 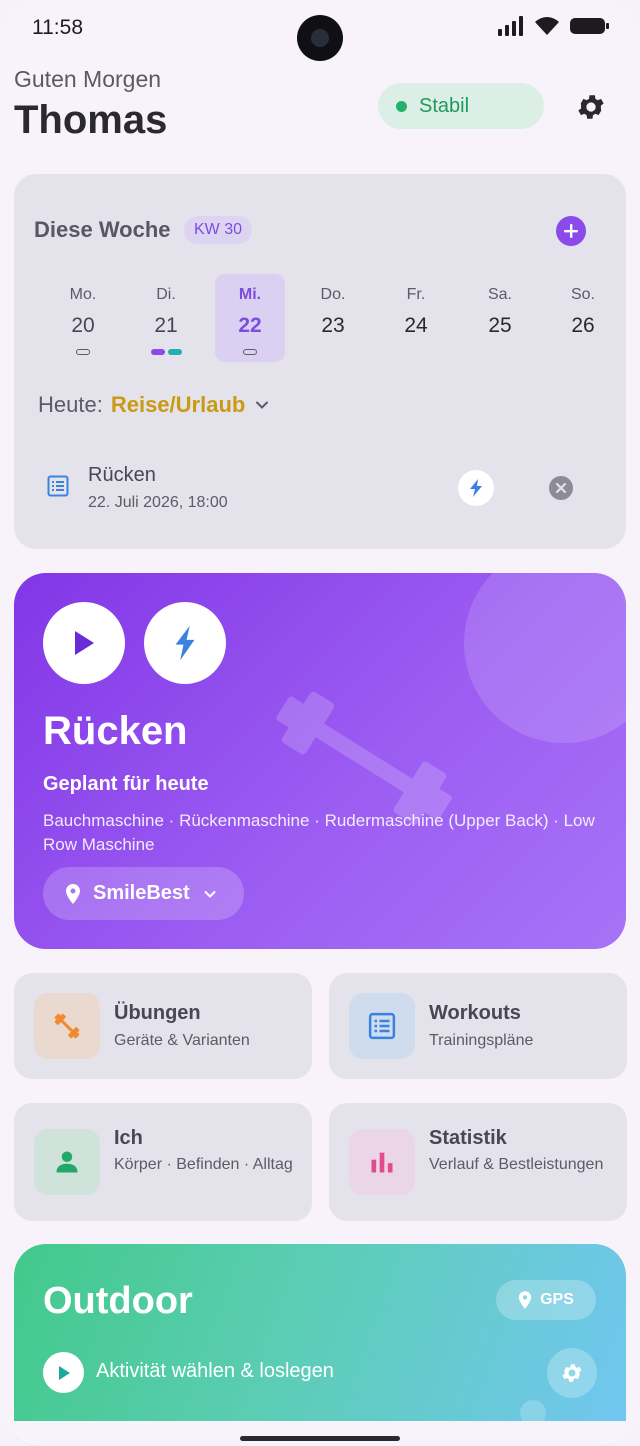 I want to click on status-badge: Stabil, so click(x=461, y=106).